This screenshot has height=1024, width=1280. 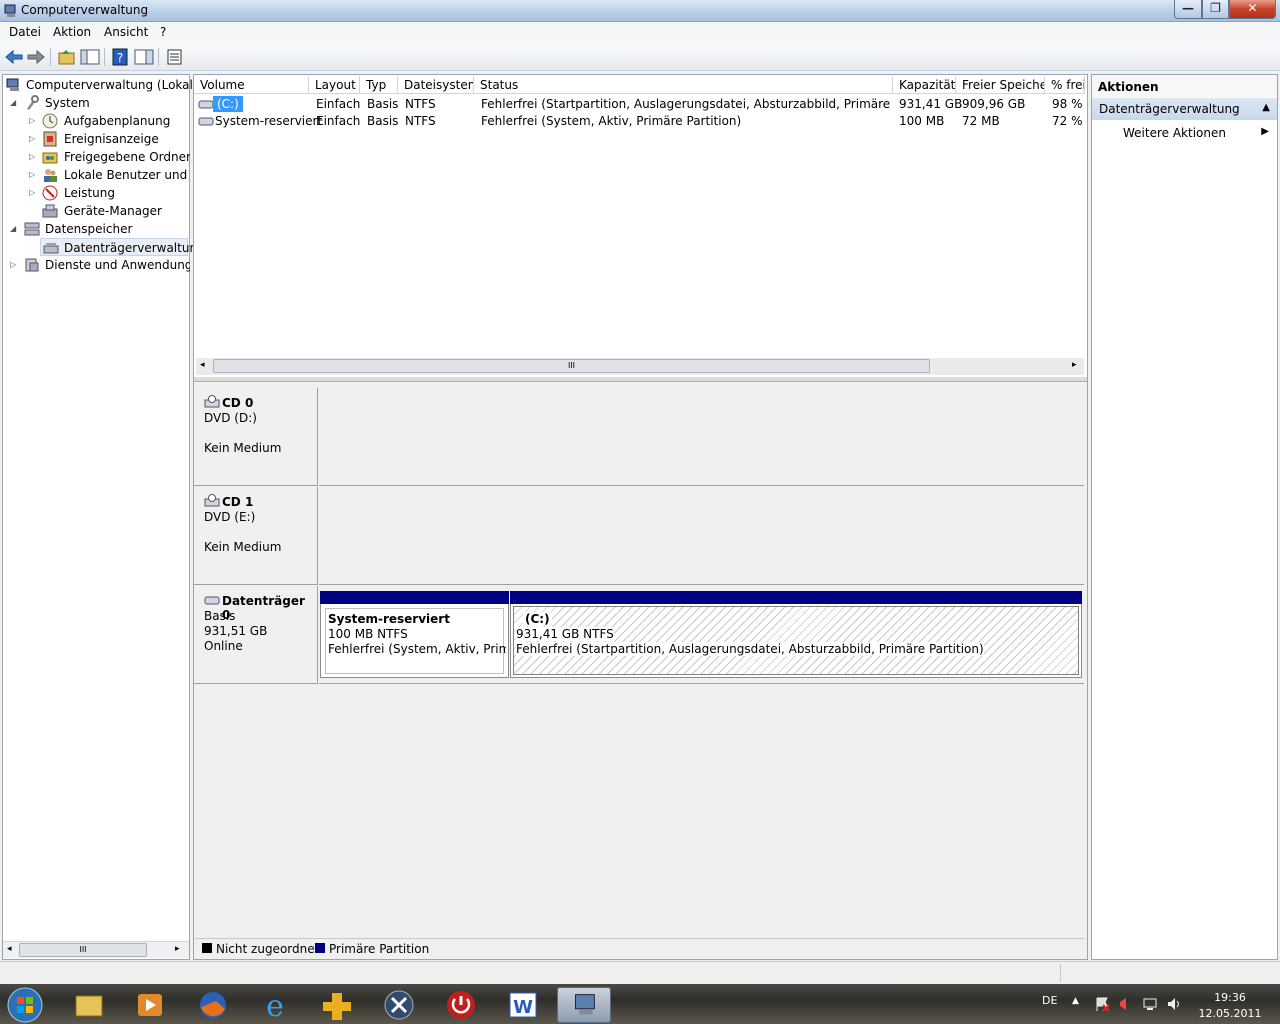 What do you see at coordinates (72, 32) in the screenshot?
I see `menu-aktion: Aktion` at bounding box center [72, 32].